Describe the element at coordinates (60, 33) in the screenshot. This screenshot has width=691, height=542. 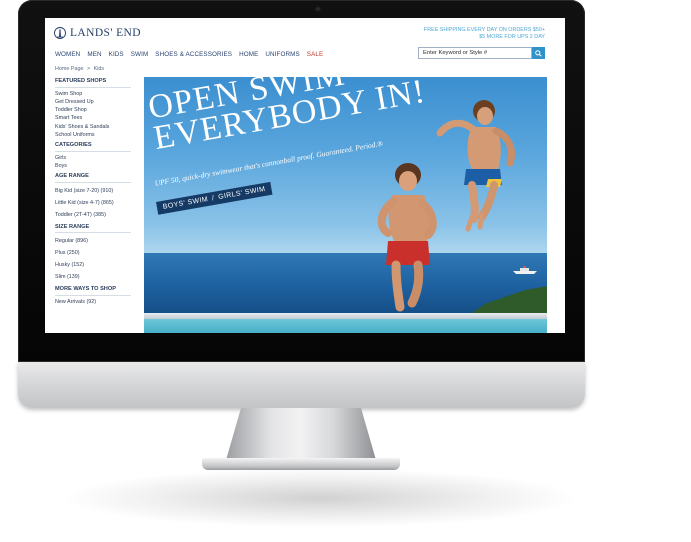
I see `lighthouse-icon` at that location.